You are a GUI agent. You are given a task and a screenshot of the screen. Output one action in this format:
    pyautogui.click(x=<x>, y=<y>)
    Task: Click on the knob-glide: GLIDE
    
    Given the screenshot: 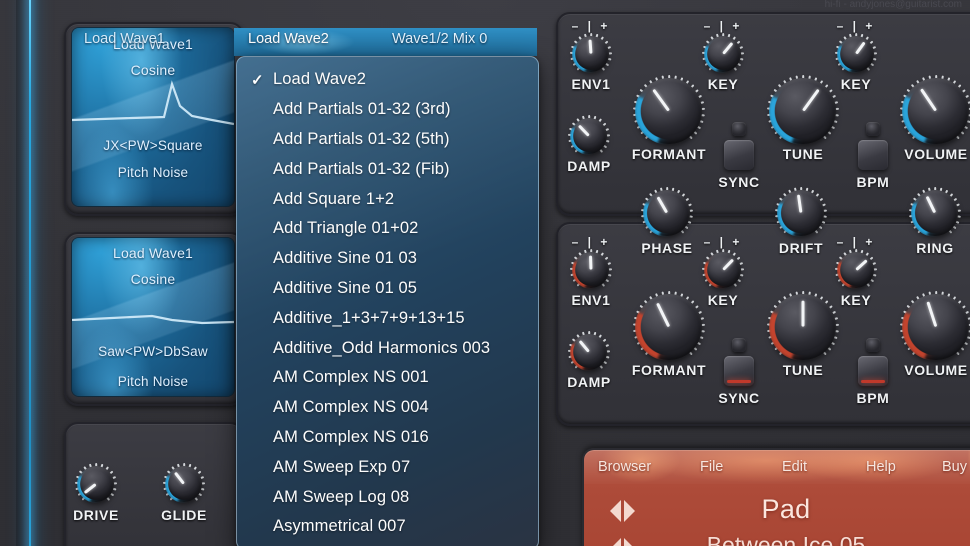 What is the action you would take?
    pyautogui.click(x=183, y=493)
    